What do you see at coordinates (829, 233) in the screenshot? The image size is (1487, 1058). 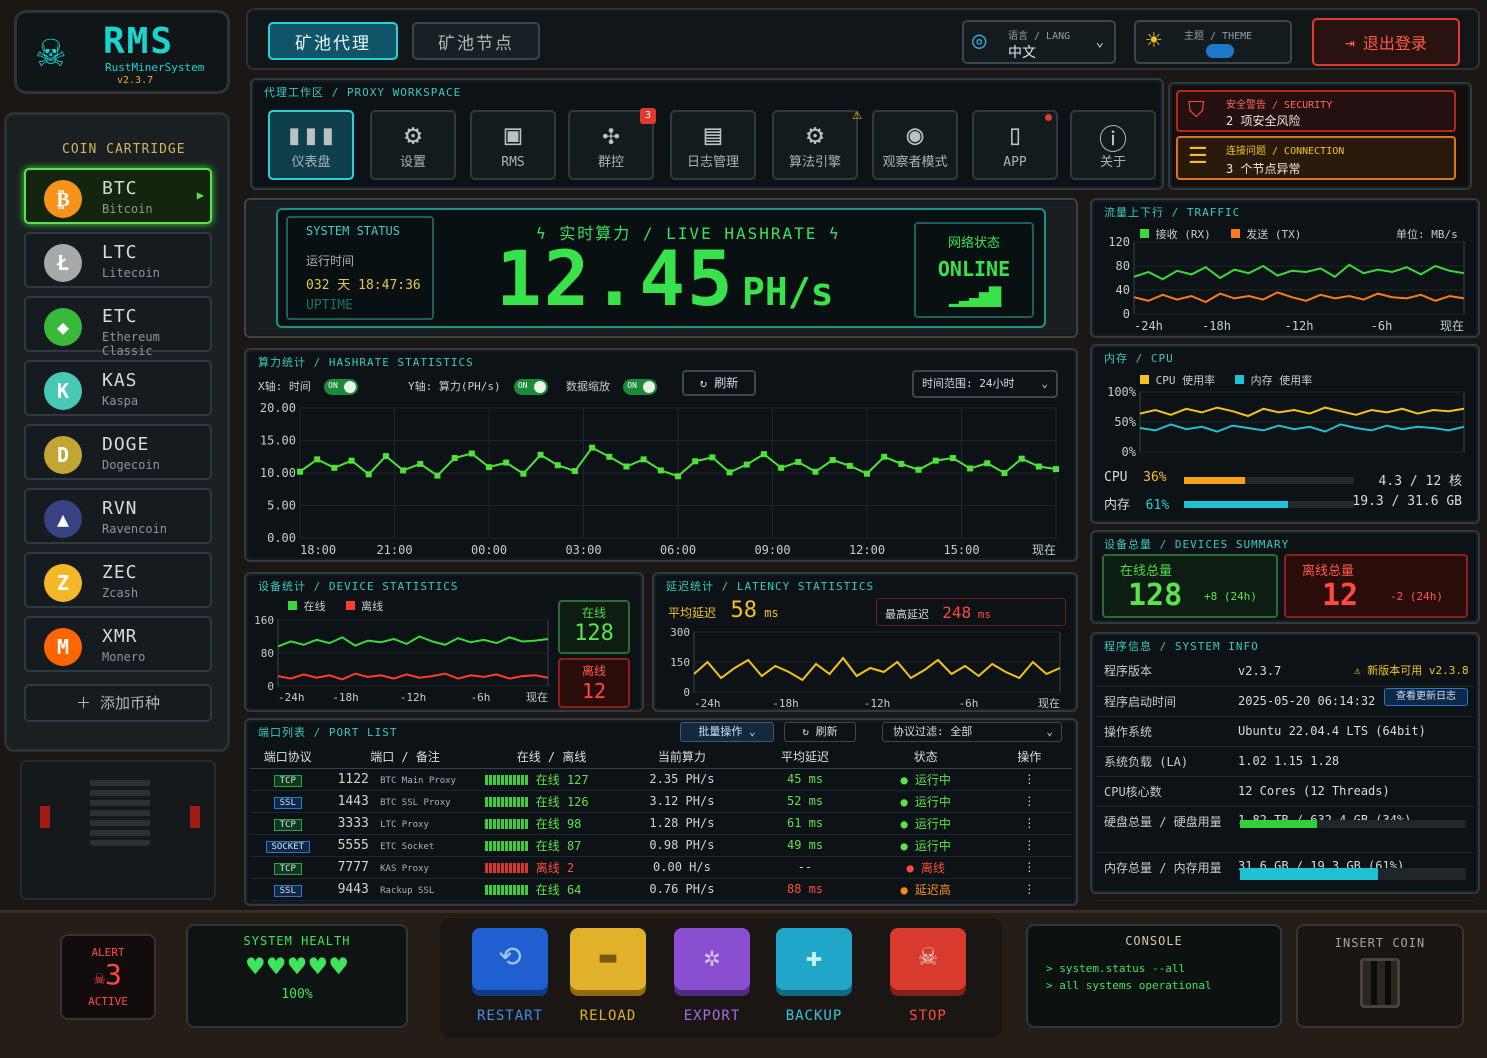 I see `bolt-icon: ϟ` at bounding box center [829, 233].